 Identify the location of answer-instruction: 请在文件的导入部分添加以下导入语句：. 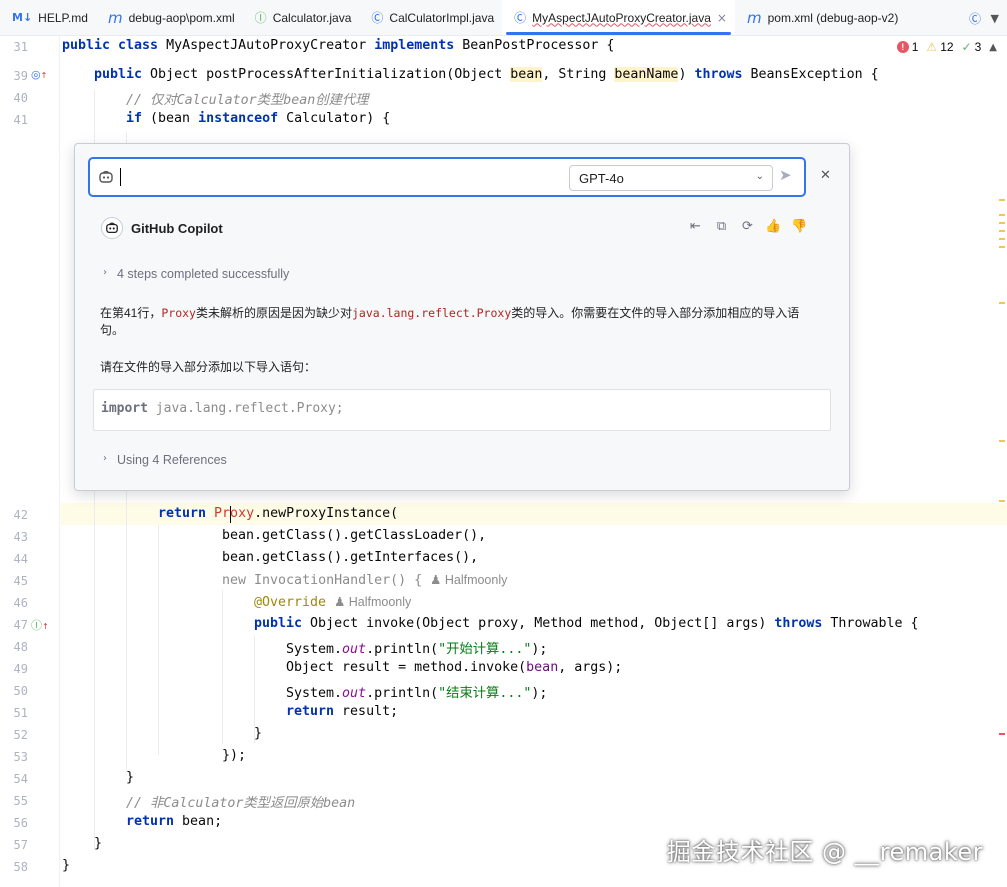
(208, 367).